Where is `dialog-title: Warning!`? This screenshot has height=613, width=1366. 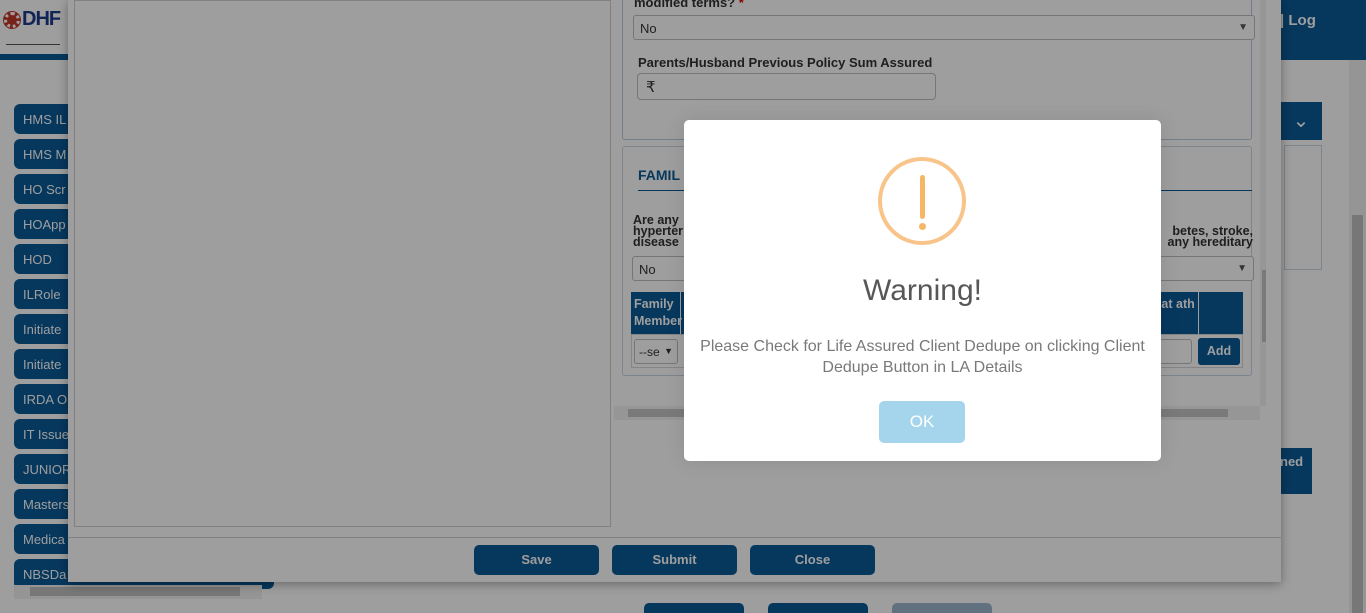
dialog-title: Warning! is located at coordinates (922, 290).